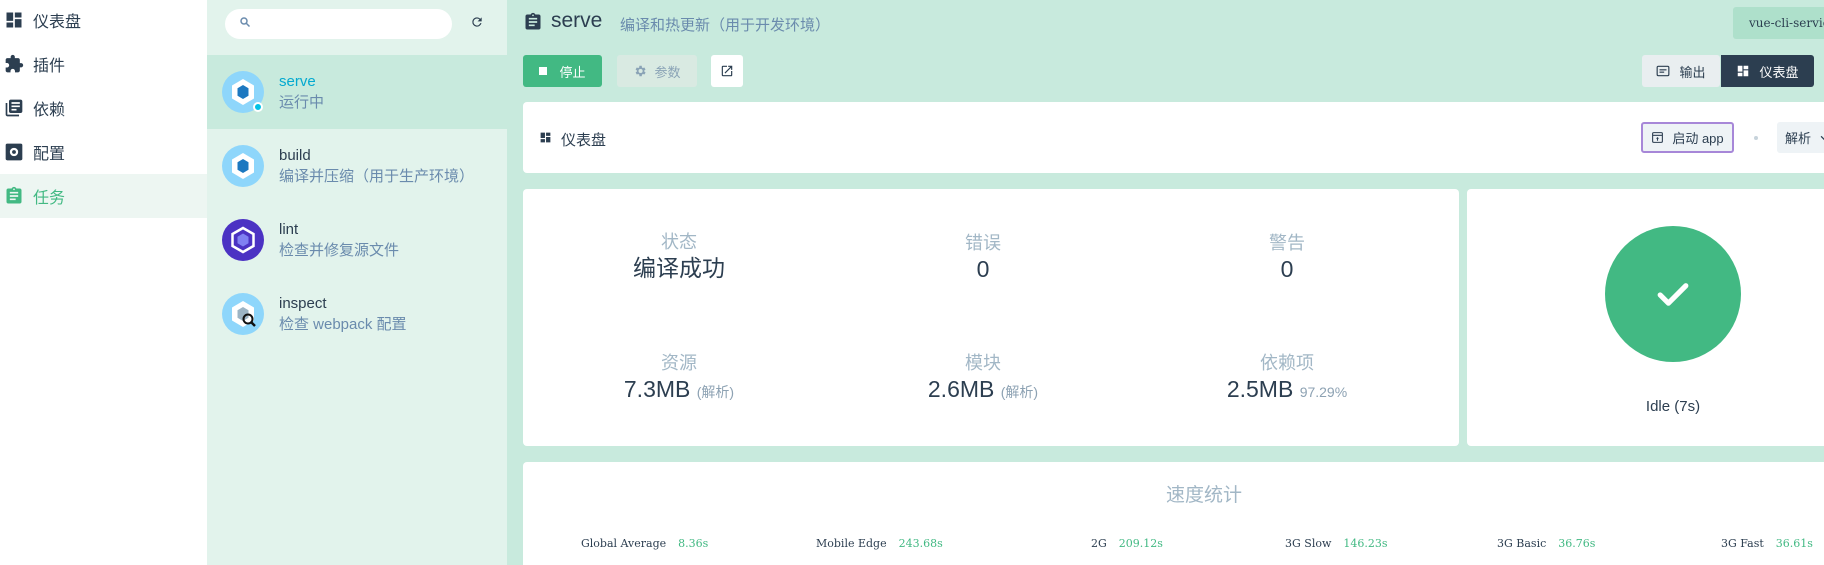  What do you see at coordinates (289, 229) in the screenshot?
I see `task-name: lint` at bounding box center [289, 229].